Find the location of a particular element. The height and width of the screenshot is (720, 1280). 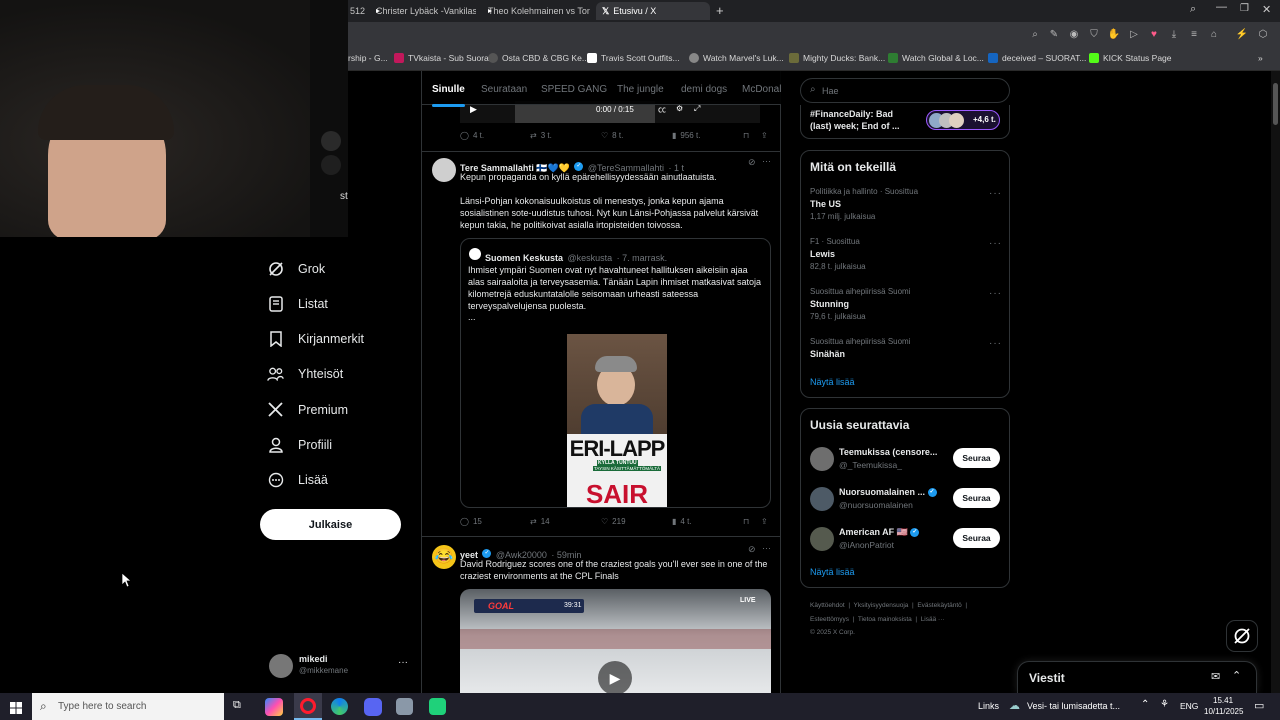

footer-link: Esteettömyys is located at coordinates (829, 619).